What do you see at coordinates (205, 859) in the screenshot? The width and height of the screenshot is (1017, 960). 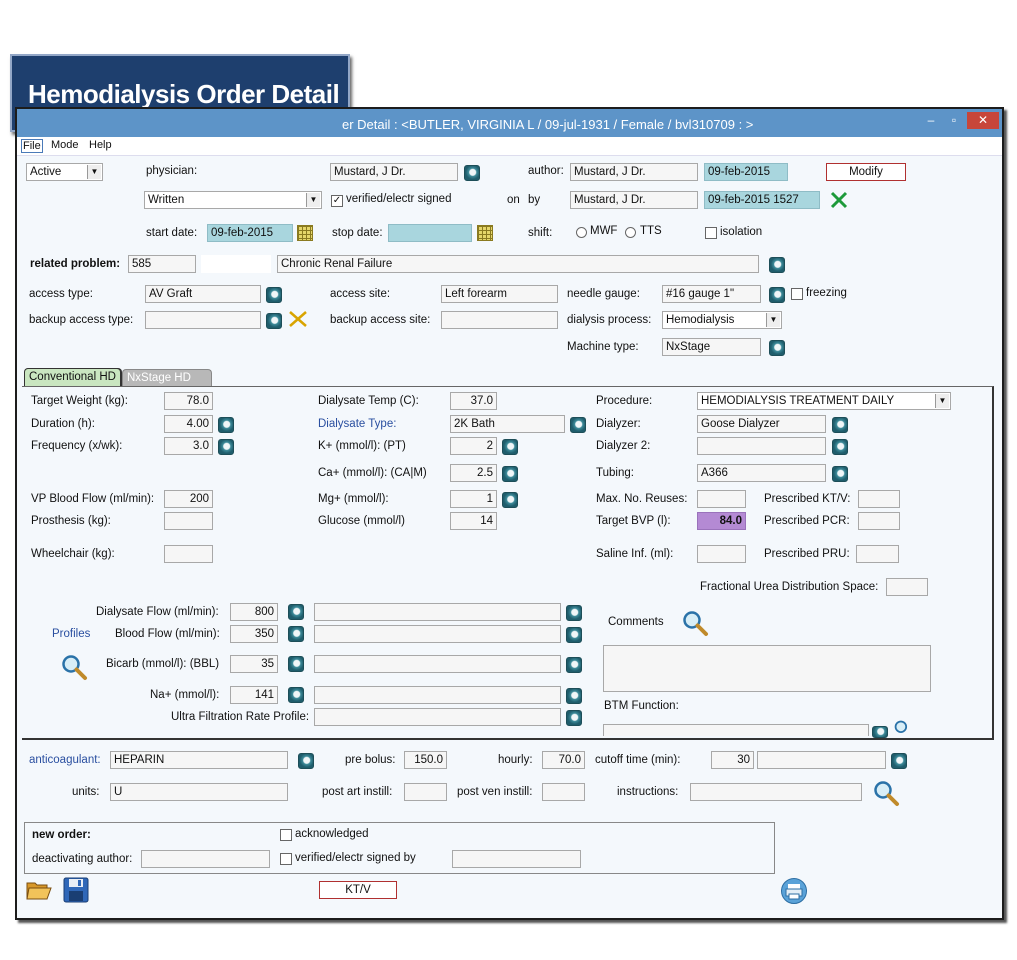 I see `deactivating-author-field` at bounding box center [205, 859].